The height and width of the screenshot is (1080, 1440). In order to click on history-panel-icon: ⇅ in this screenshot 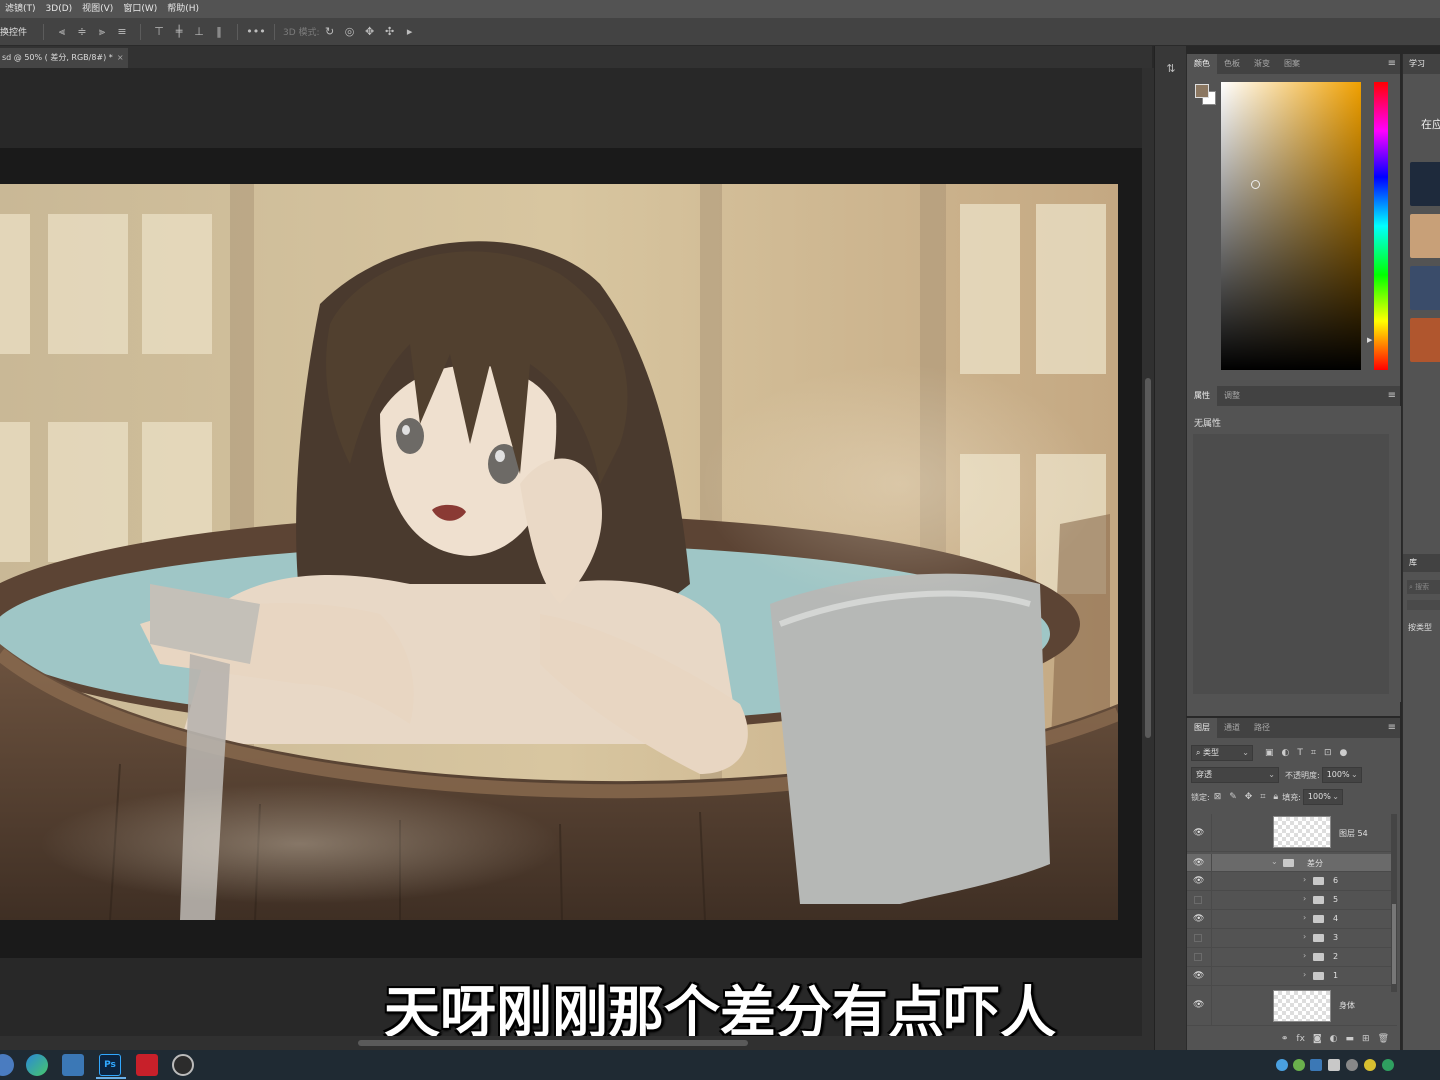, I will do `click(1171, 70)`.